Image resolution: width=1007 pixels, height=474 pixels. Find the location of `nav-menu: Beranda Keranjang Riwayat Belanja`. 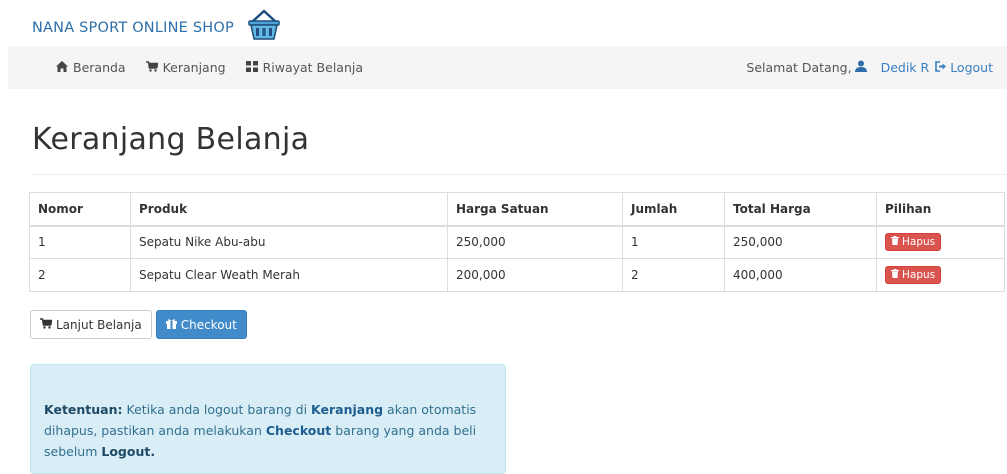

nav-menu: Beranda Keranjang Riwayat Belanja is located at coordinates (219, 67).